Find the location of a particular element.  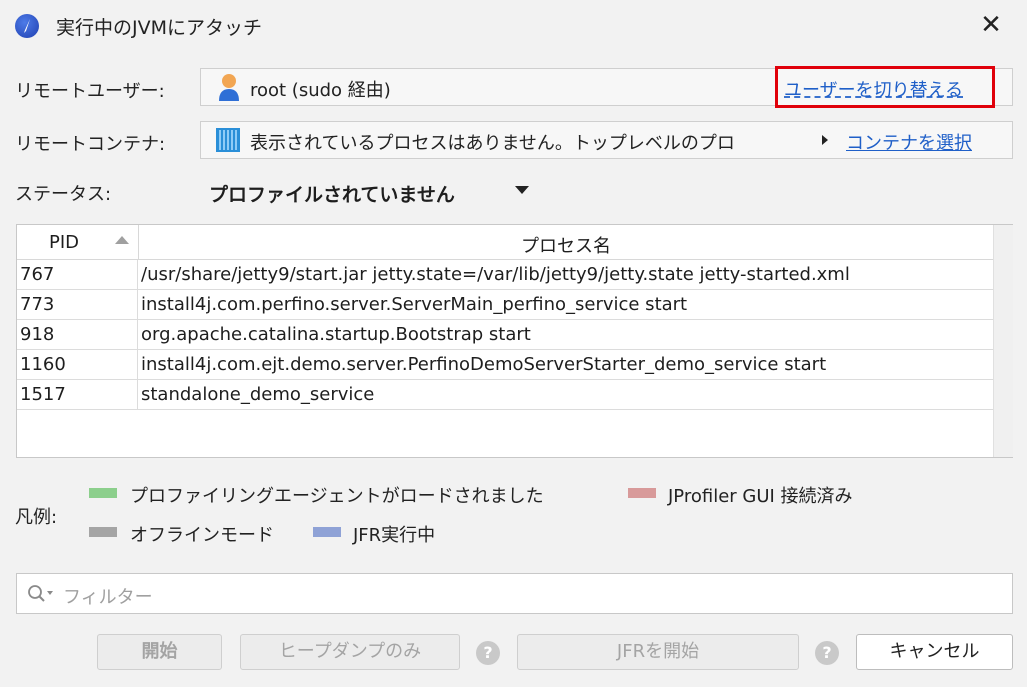

column-header-process-name: プロセス名 is located at coordinates (566, 242).